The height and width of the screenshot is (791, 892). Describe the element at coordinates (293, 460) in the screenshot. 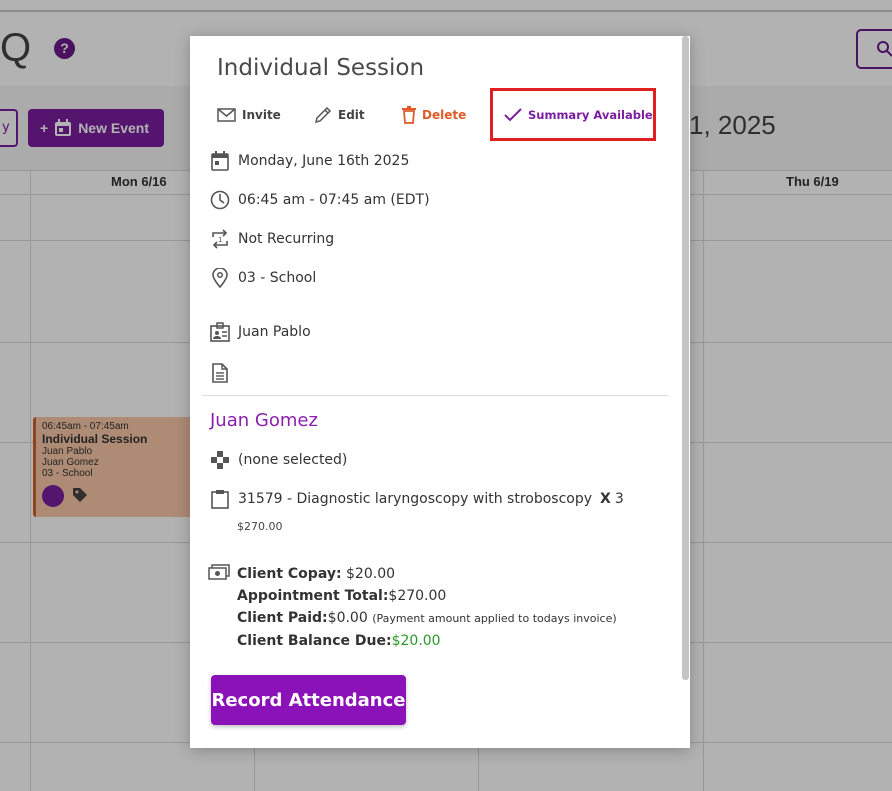

I see `program-text: (none selected)` at that location.